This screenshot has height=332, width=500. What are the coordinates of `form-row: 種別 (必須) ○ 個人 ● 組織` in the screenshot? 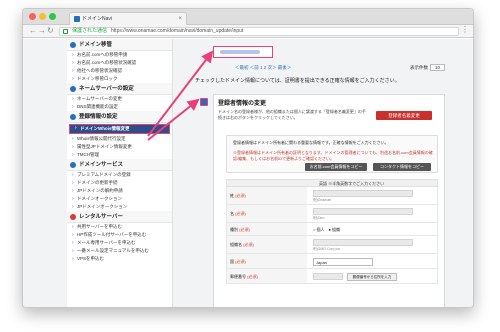 It's located at (332, 229).